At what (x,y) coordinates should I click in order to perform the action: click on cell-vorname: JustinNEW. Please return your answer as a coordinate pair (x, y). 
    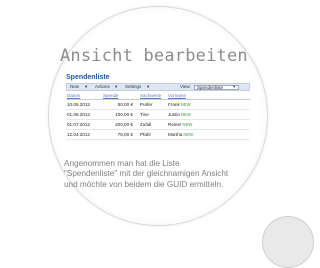
    Looking at the image, I should click on (179, 114).